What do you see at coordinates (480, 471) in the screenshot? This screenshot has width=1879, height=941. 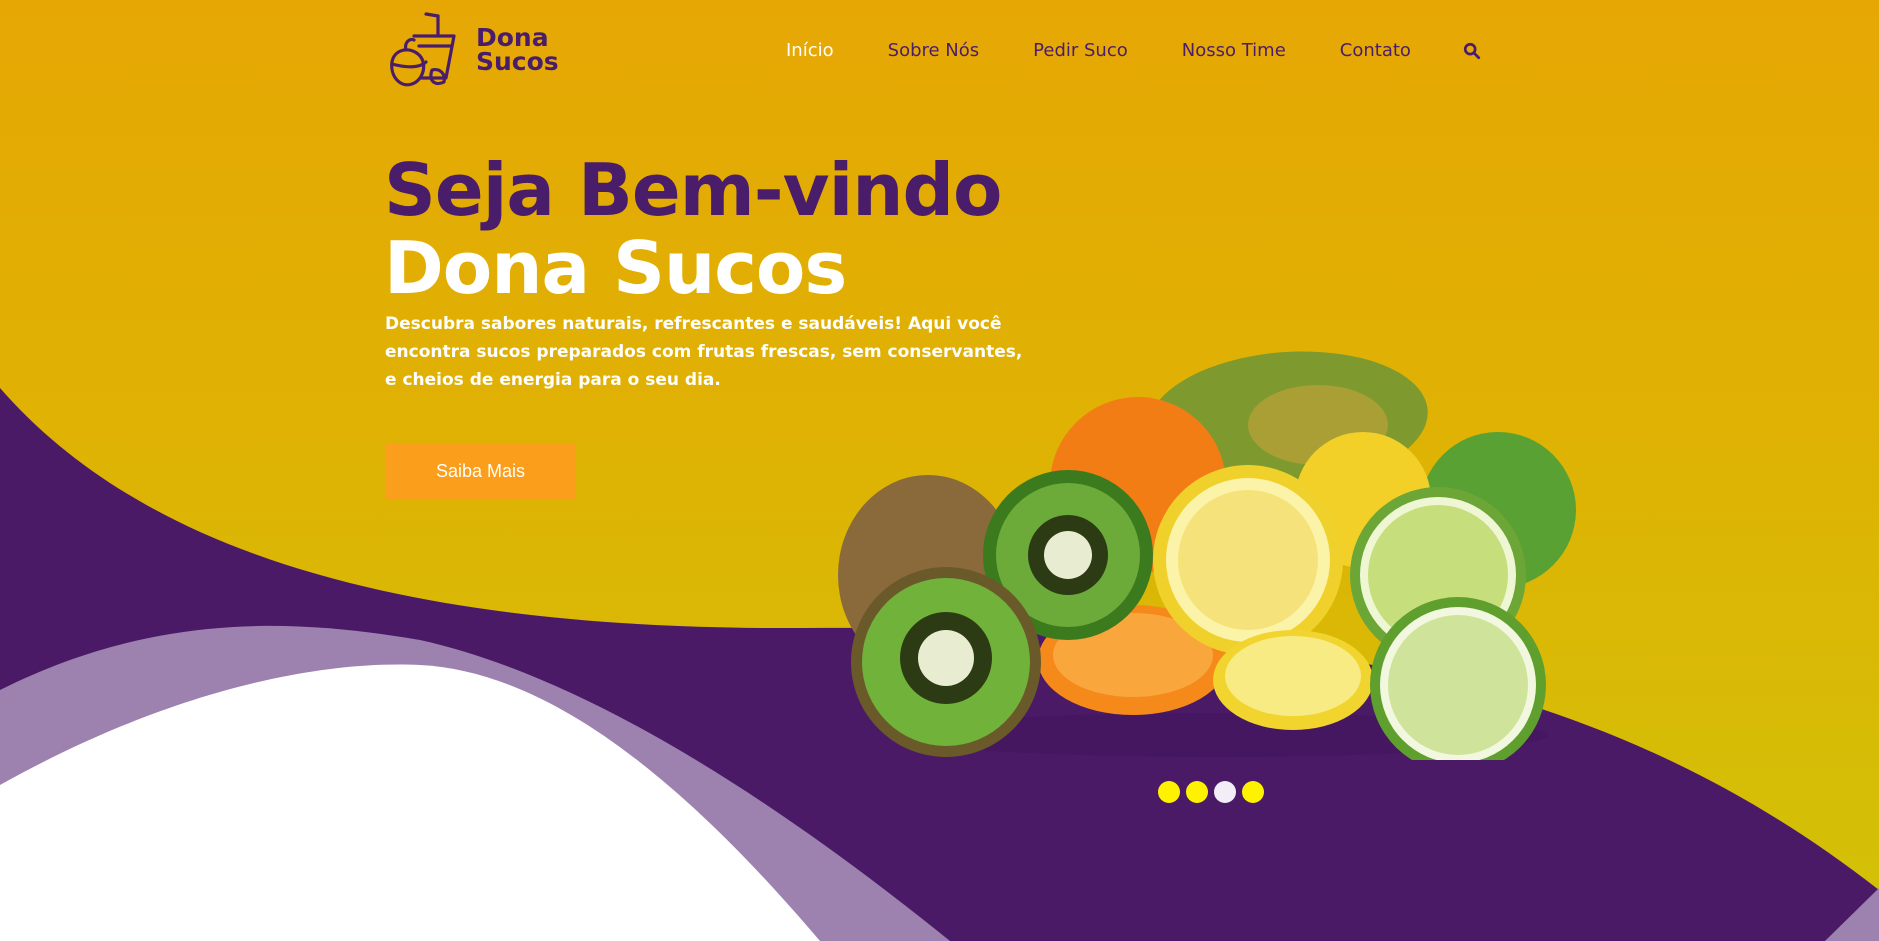 I see `saiba-mais-button: Saiba Mais` at bounding box center [480, 471].